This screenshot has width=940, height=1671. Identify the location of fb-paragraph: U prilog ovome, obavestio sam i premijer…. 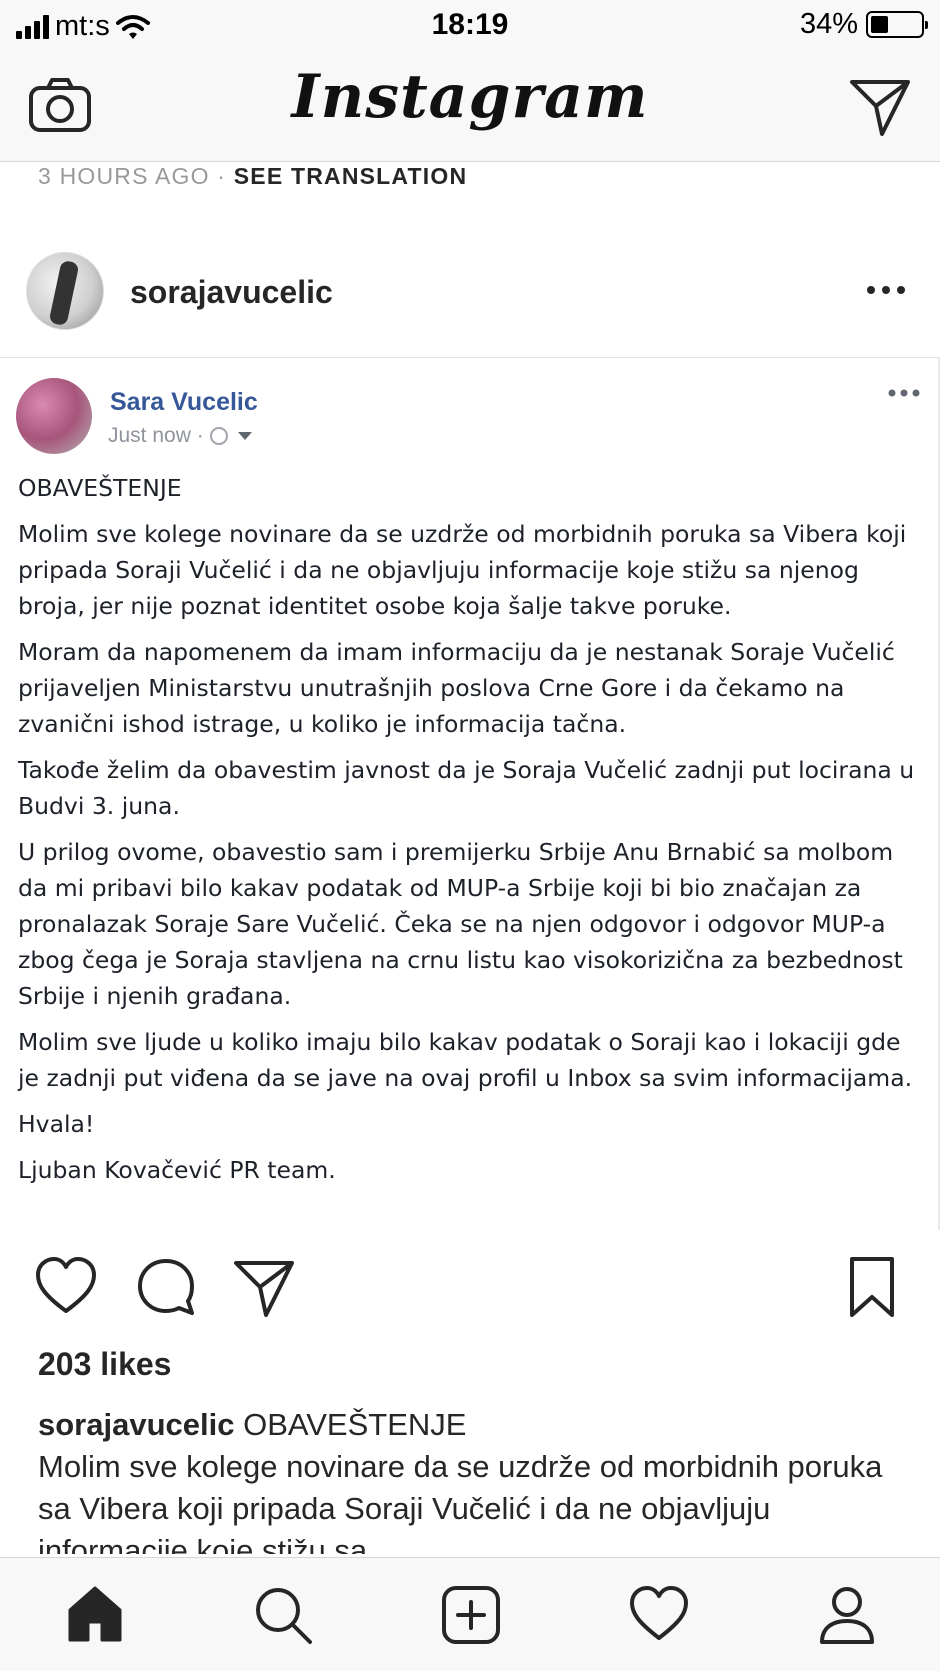
(460, 924).